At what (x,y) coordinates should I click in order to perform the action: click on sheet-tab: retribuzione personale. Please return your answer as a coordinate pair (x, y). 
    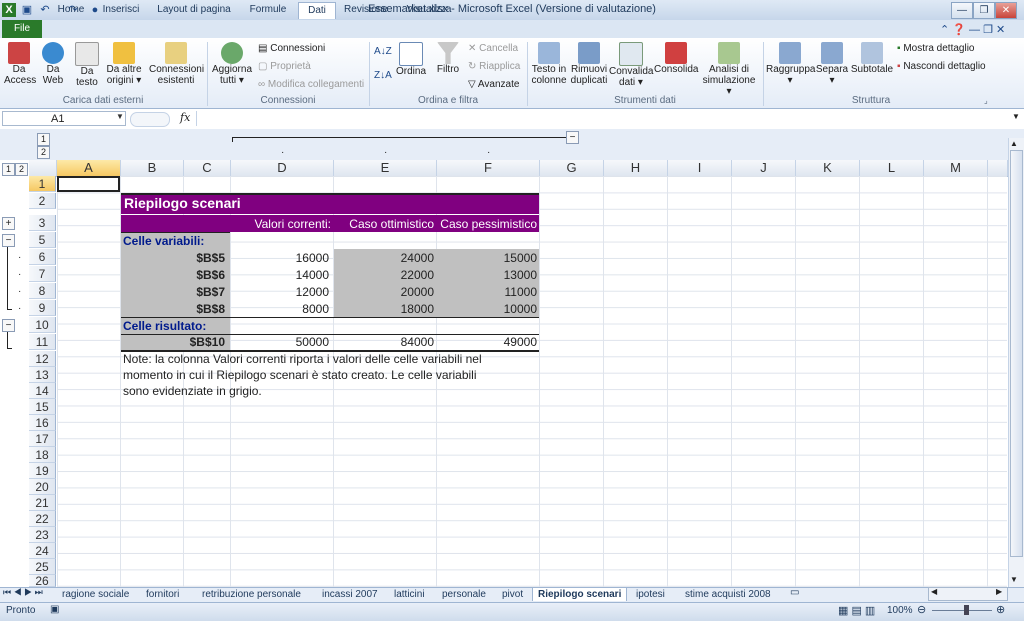
    Looking at the image, I should click on (251, 594).